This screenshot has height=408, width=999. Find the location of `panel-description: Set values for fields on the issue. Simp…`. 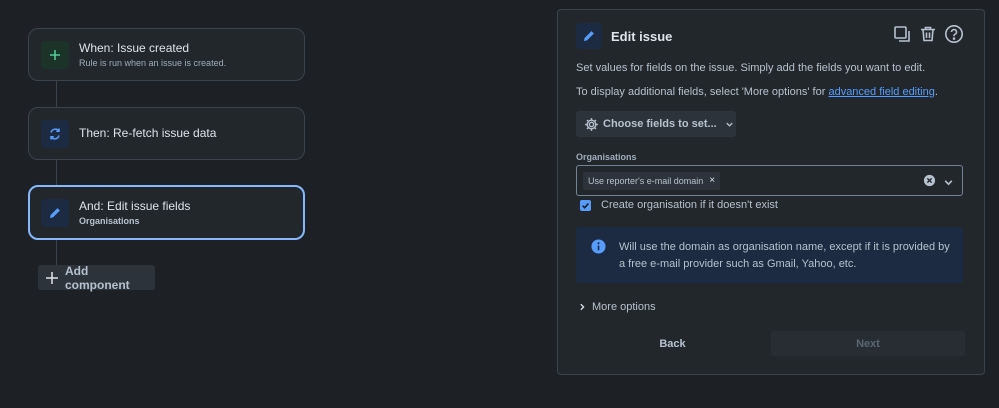

panel-description: Set values for fields on the issue. Simp… is located at coordinates (751, 68).